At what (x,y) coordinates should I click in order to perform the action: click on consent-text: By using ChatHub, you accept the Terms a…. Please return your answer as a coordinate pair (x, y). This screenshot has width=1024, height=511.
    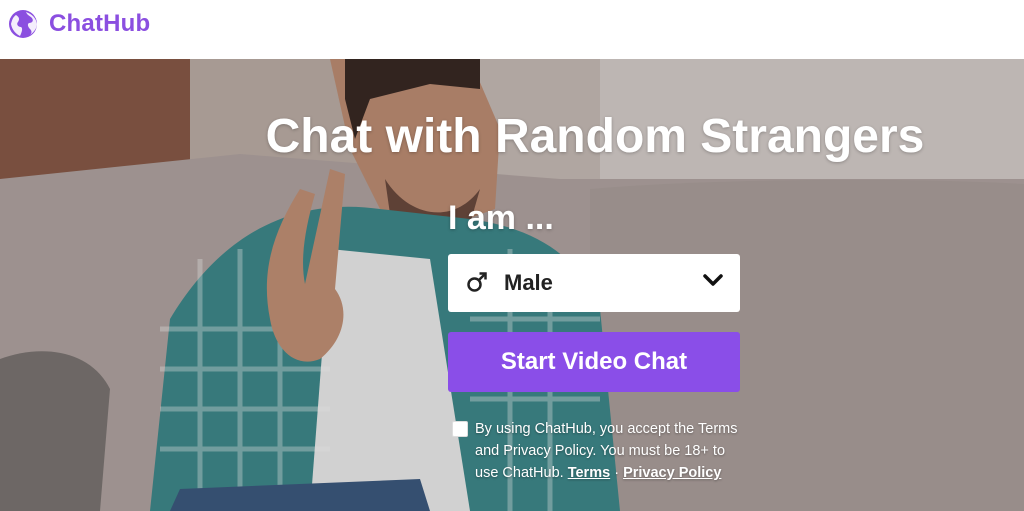
    Looking at the image, I should click on (610, 451).